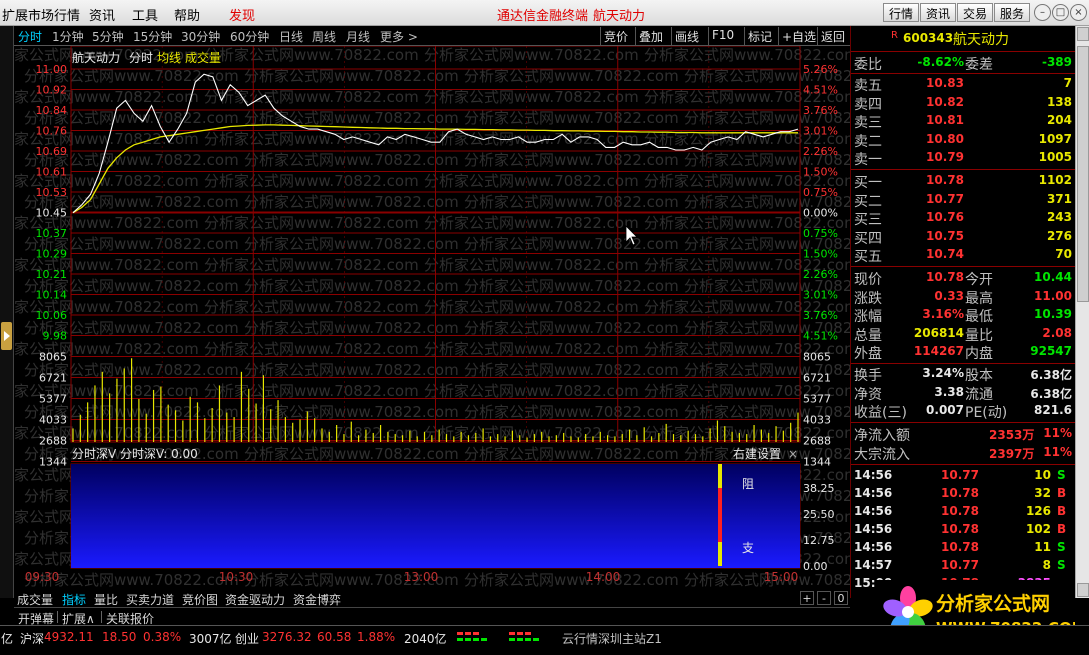 This screenshot has height=655, width=1089. I want to click on row-value-2: 10.44, so click(1053, 277).